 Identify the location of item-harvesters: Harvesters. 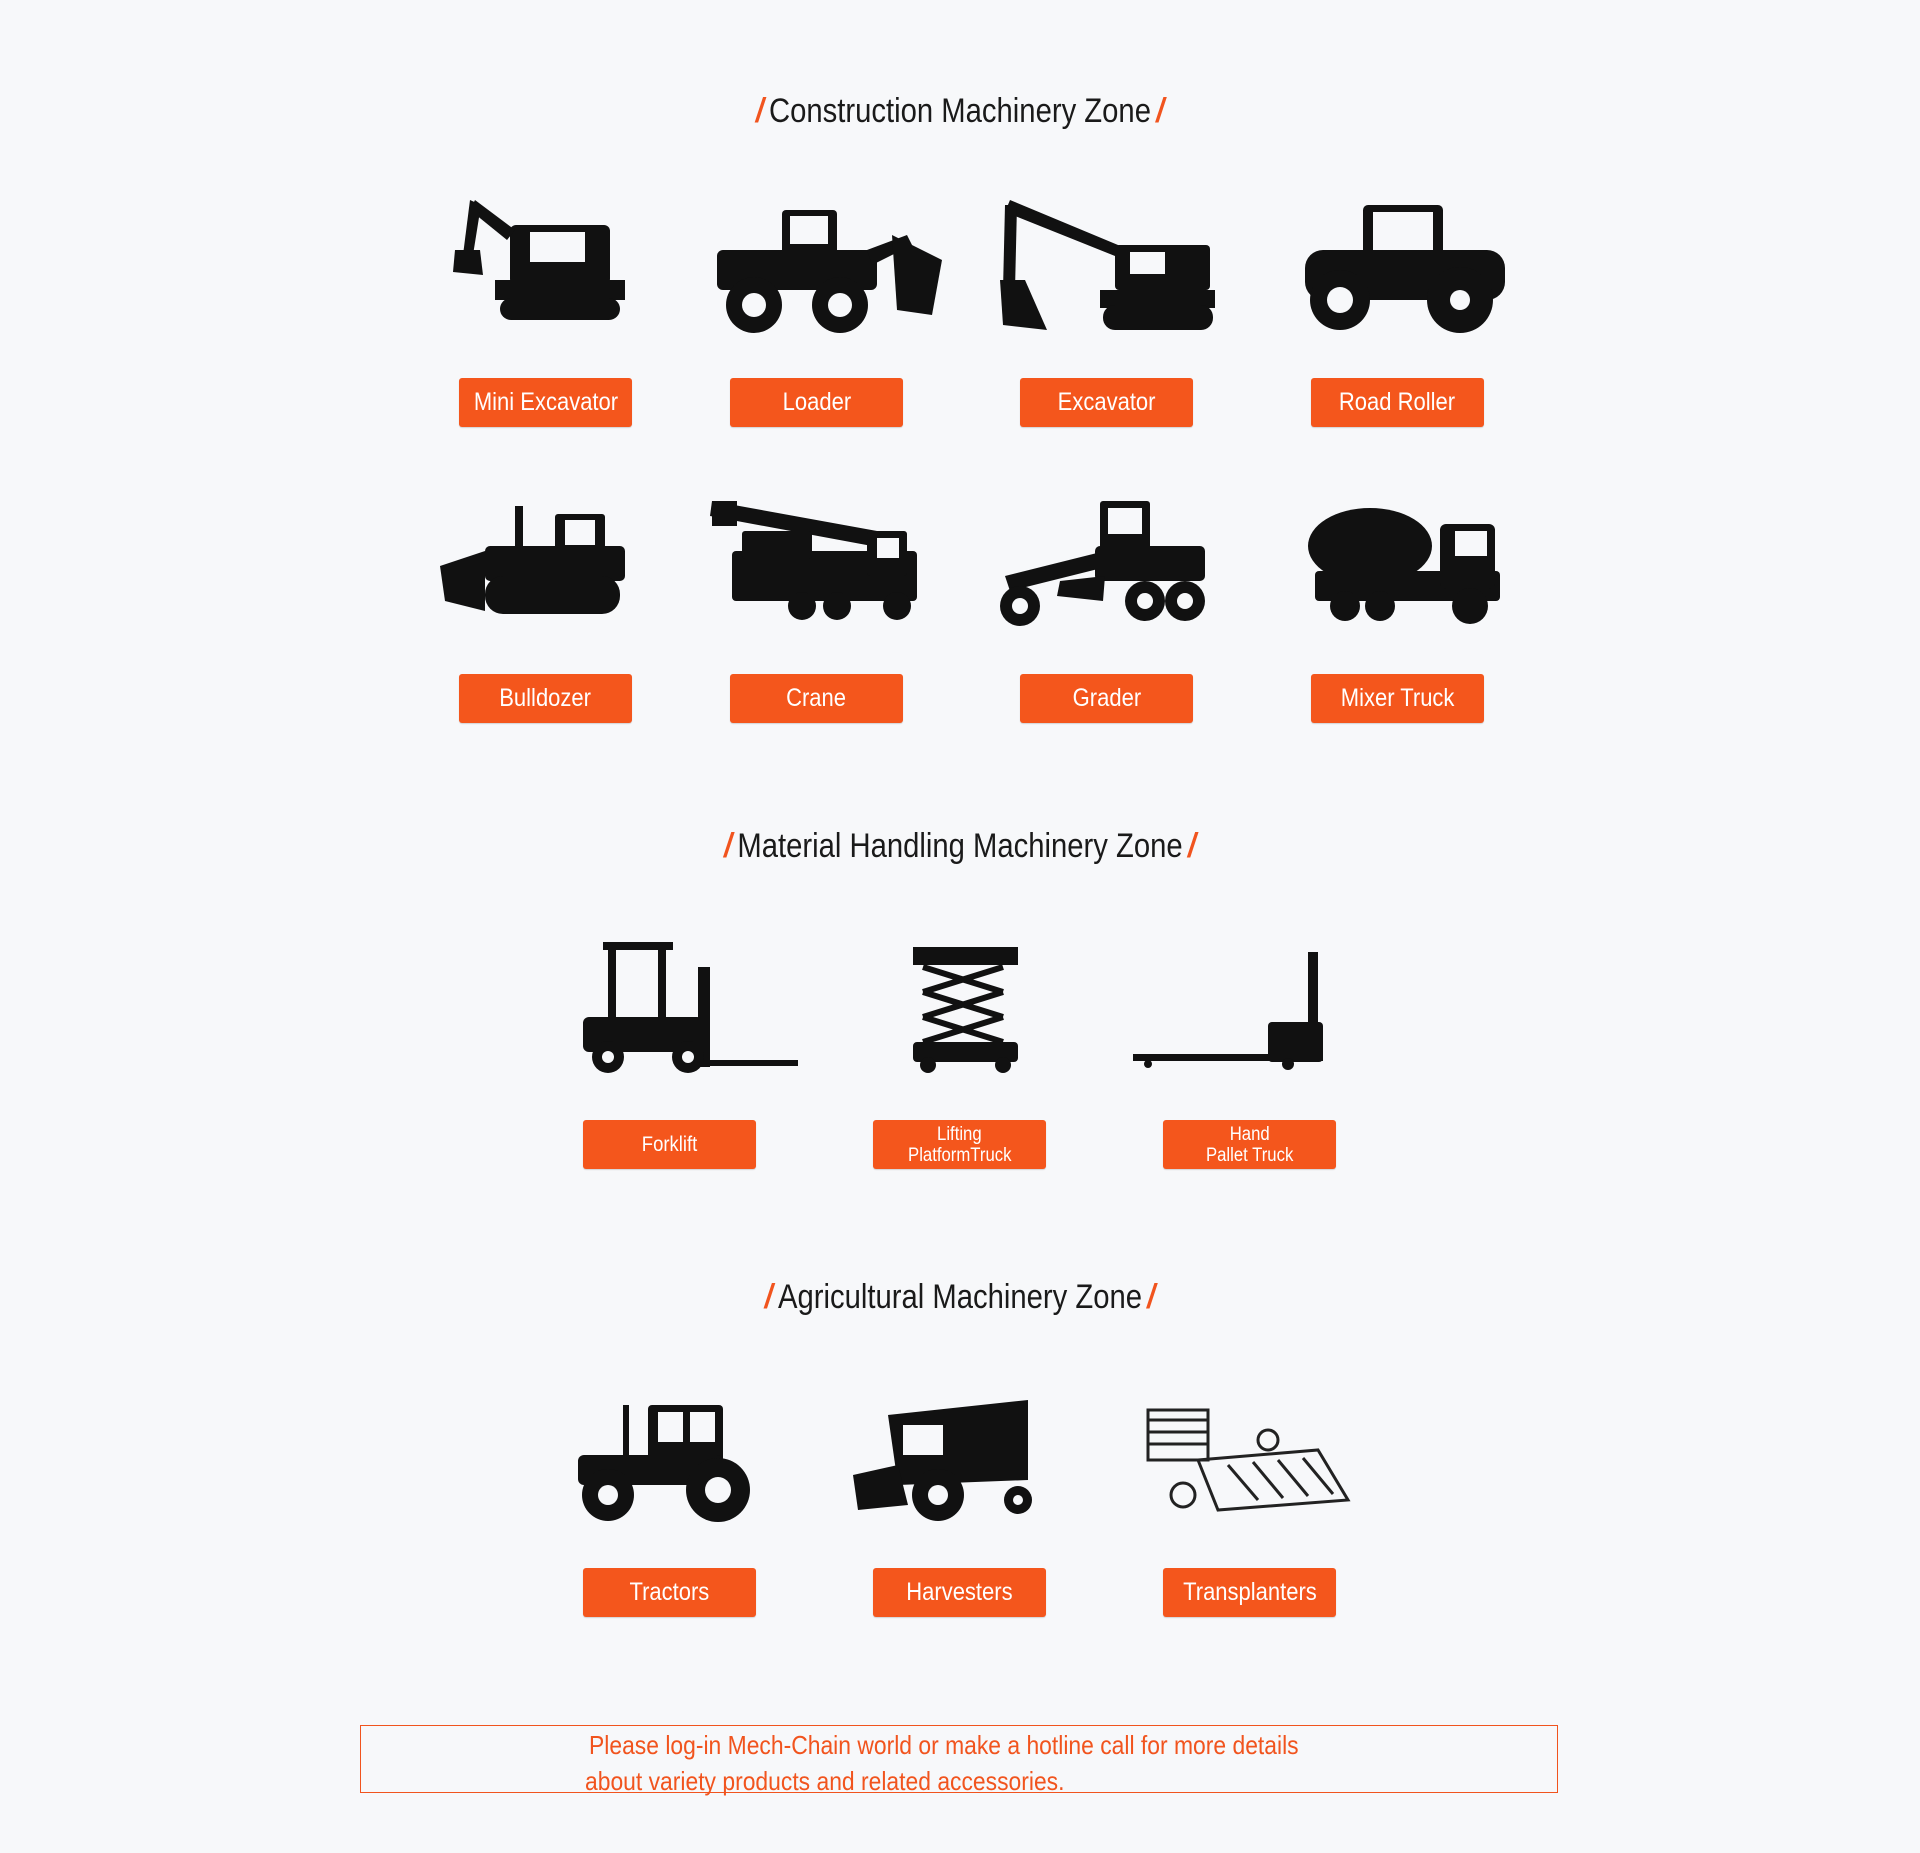
(958, 1500).